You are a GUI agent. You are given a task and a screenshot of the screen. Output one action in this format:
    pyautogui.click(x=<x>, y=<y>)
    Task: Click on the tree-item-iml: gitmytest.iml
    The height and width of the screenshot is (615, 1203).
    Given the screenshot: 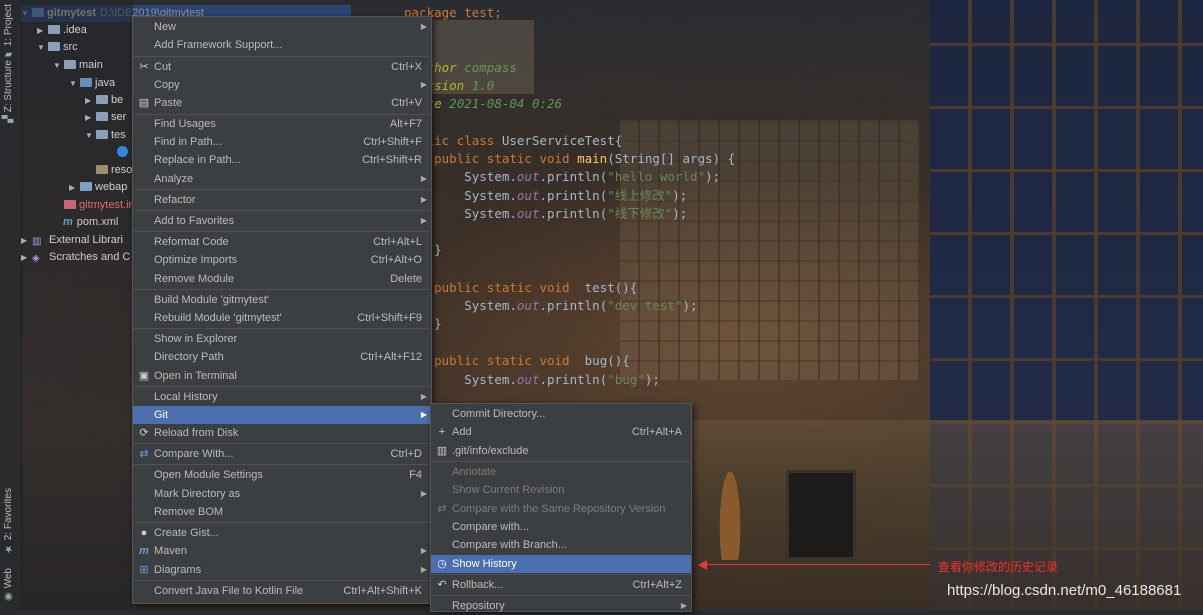 What is the action you would take?
    pyautogui.click(x=93, y=205)
    